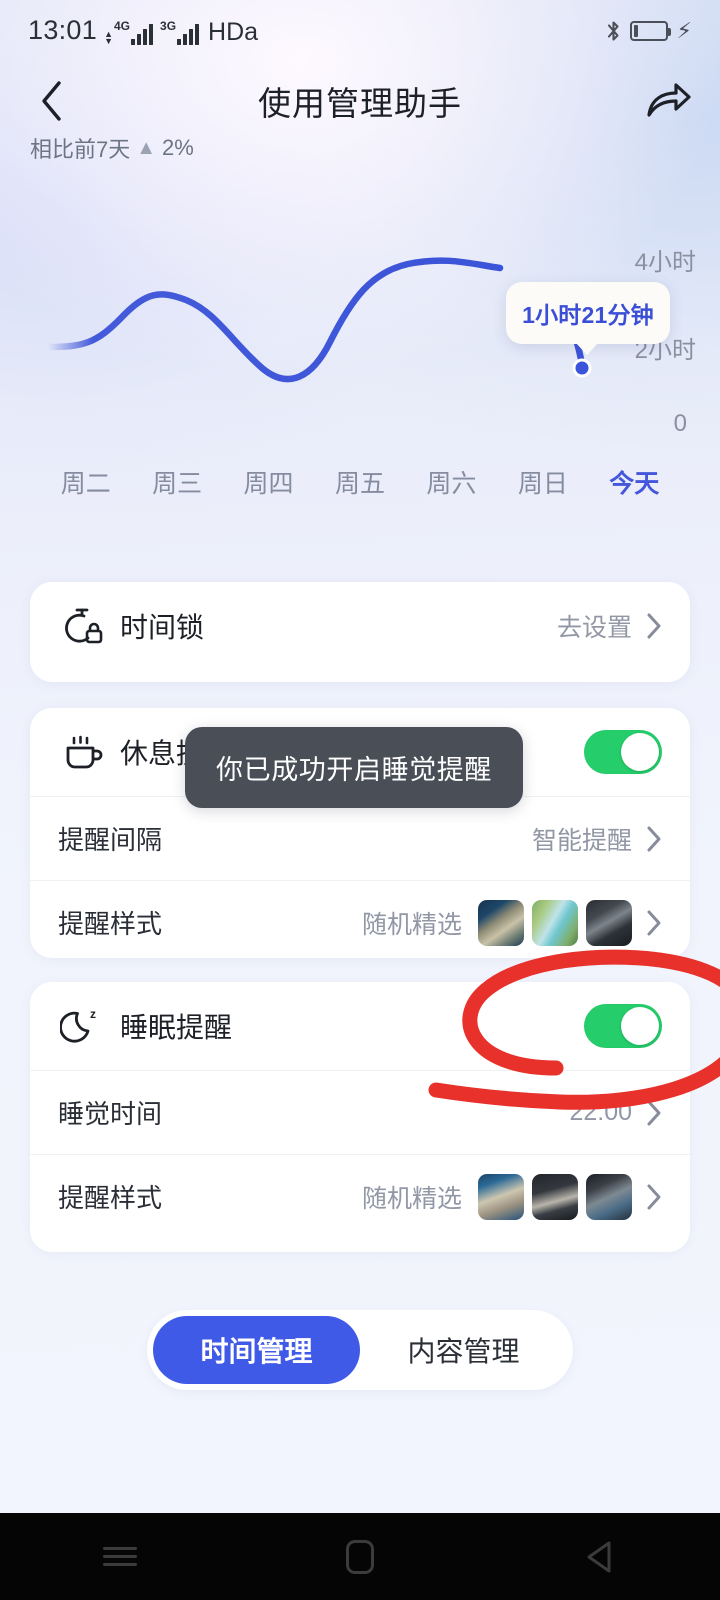 The image size is (720, 1600). What do you see at coordinates (594, 628) in the screenshot?
I see `time-lock-action: 去设置` at bounding box center [594, 628].